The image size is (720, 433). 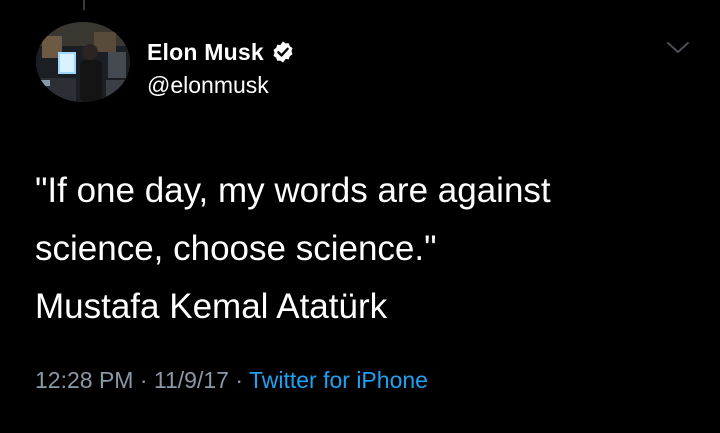 I want to click on tweet-date: 11/9/17, so click(x=191, y=380).